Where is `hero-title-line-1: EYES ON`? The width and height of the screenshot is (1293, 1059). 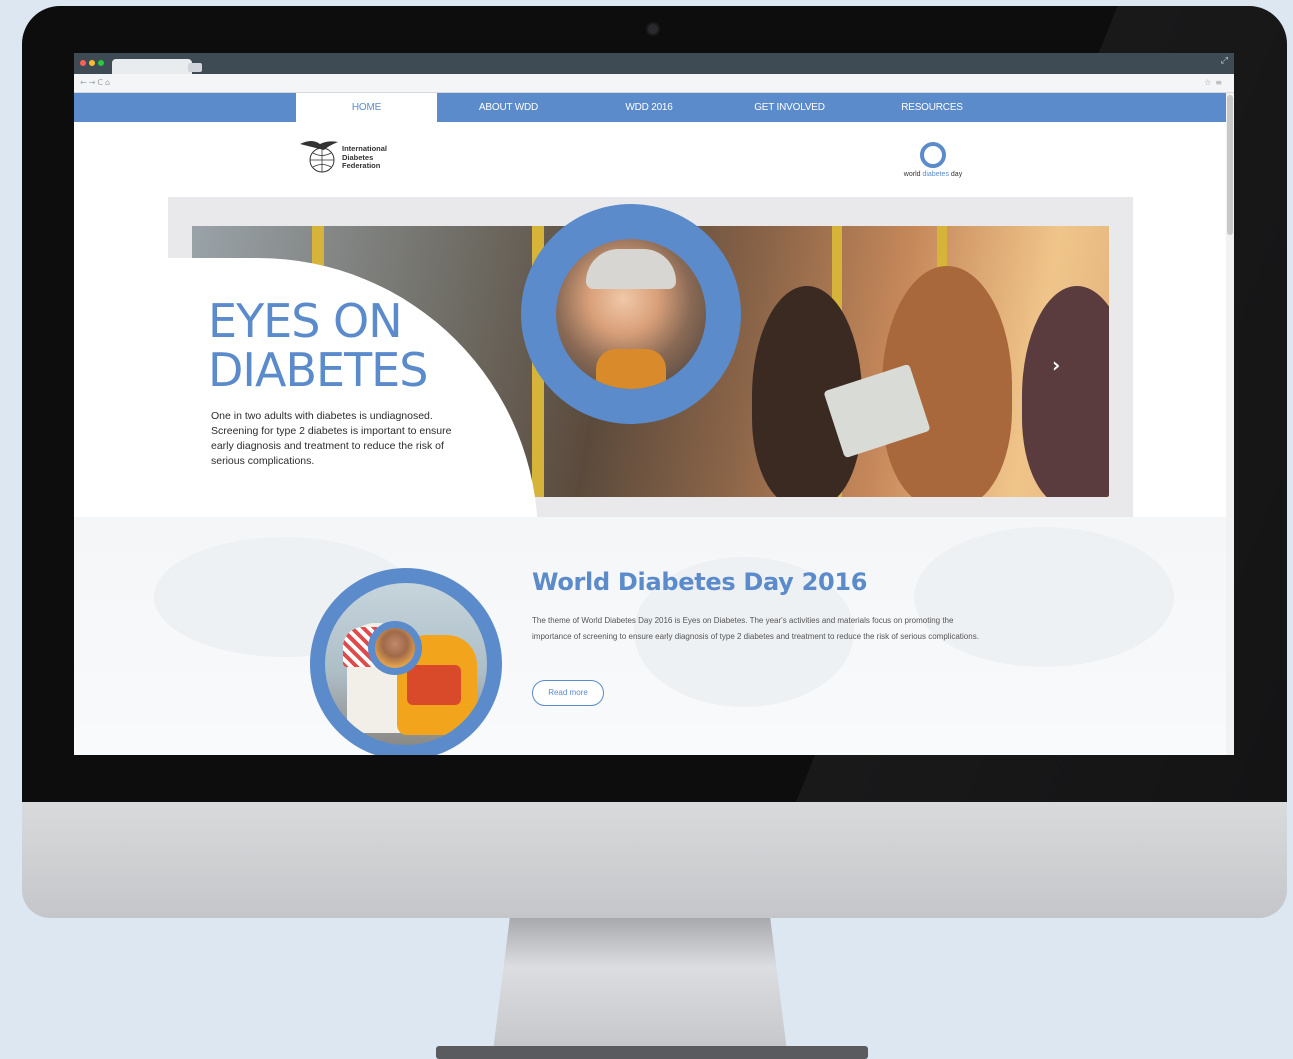 hero-title-line-1: EYES ON is located at coordinates (305, 321).